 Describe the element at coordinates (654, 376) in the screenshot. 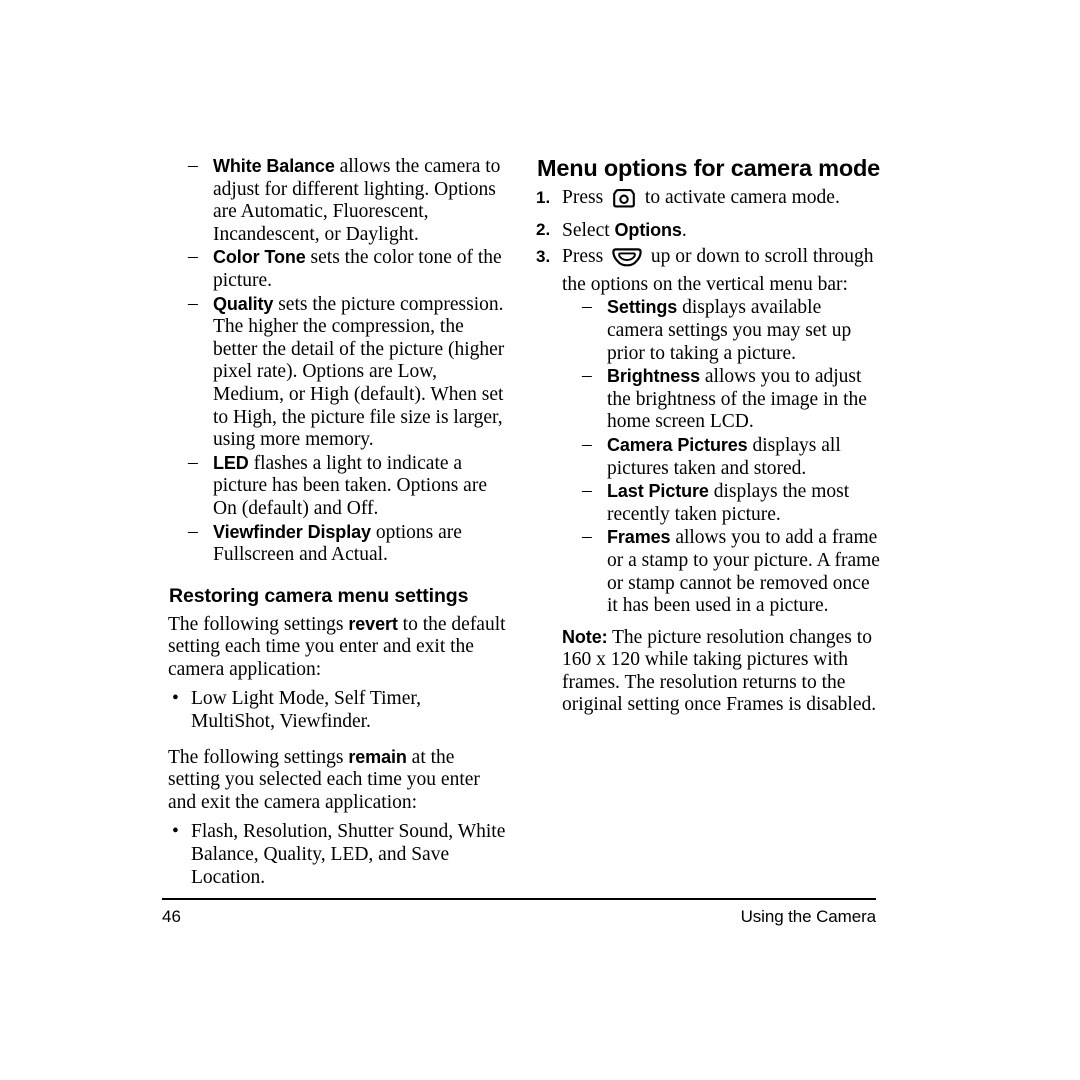

I see `term-brightness: Brightness` at that location.